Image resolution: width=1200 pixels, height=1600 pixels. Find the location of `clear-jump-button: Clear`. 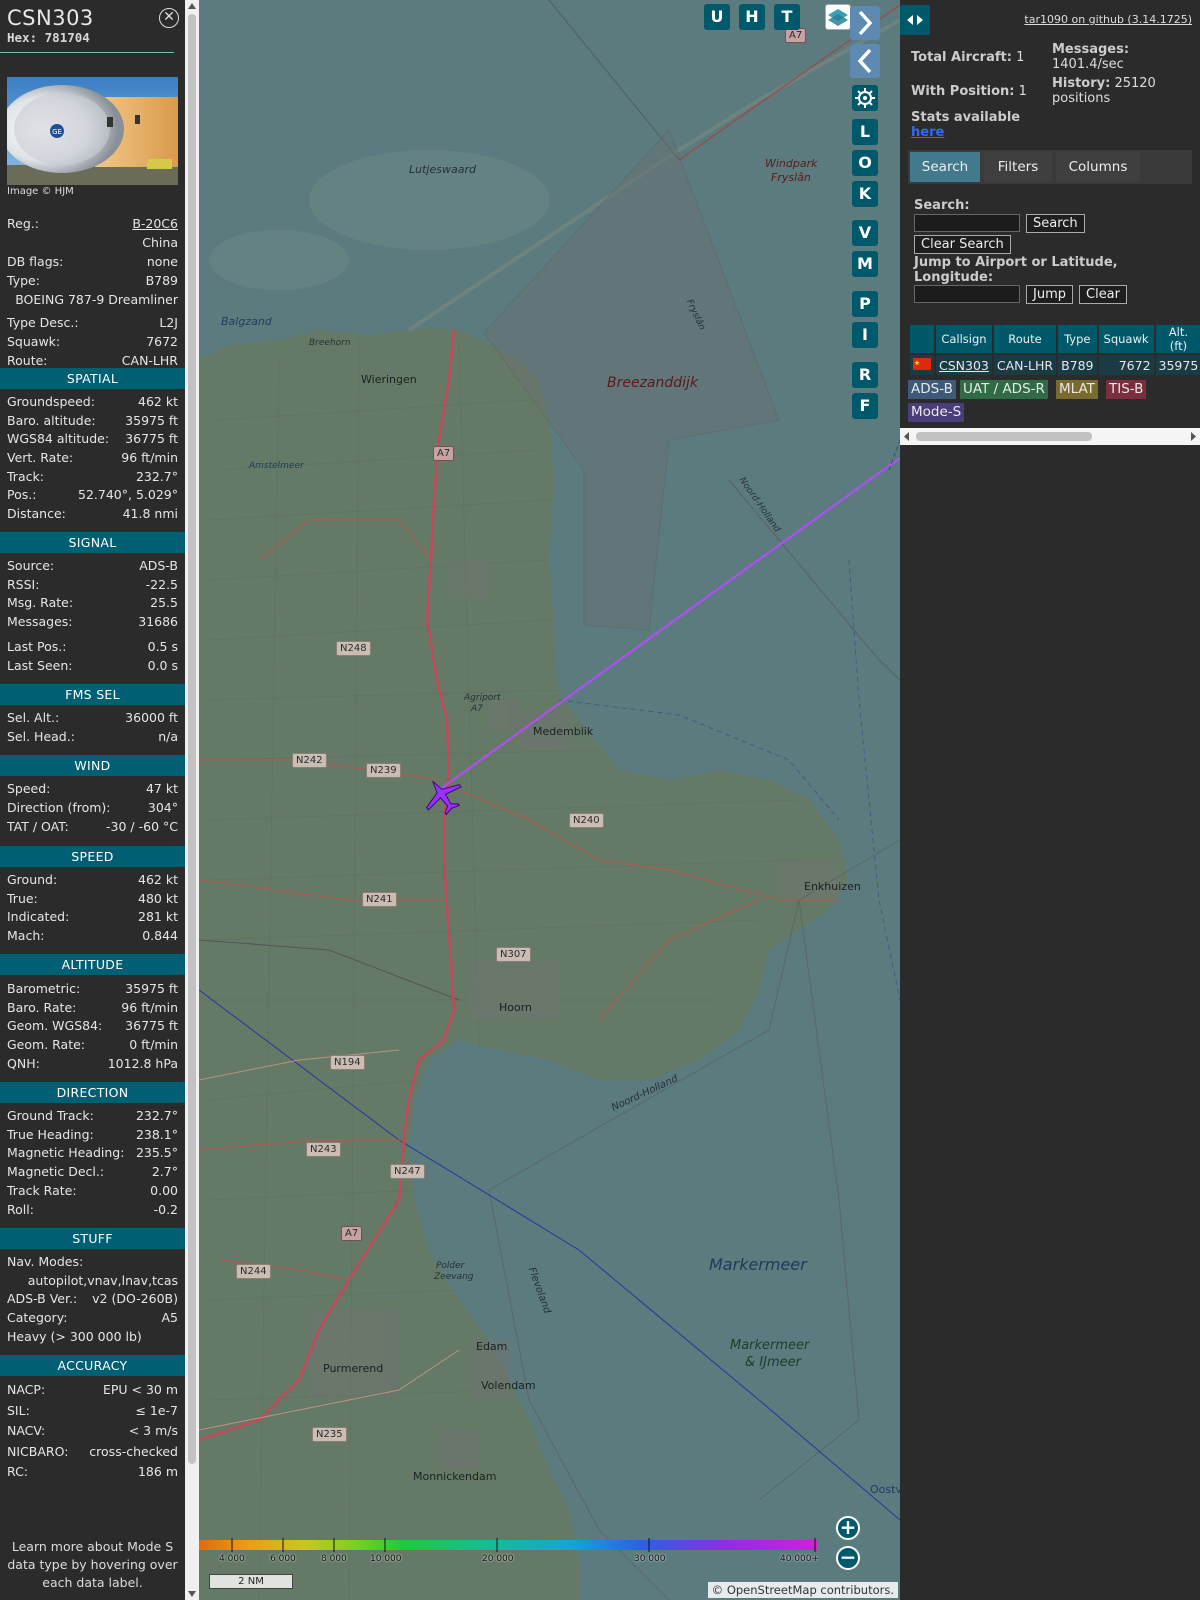

clear-jump-button: Clear is located at coordinates (1103, 294).